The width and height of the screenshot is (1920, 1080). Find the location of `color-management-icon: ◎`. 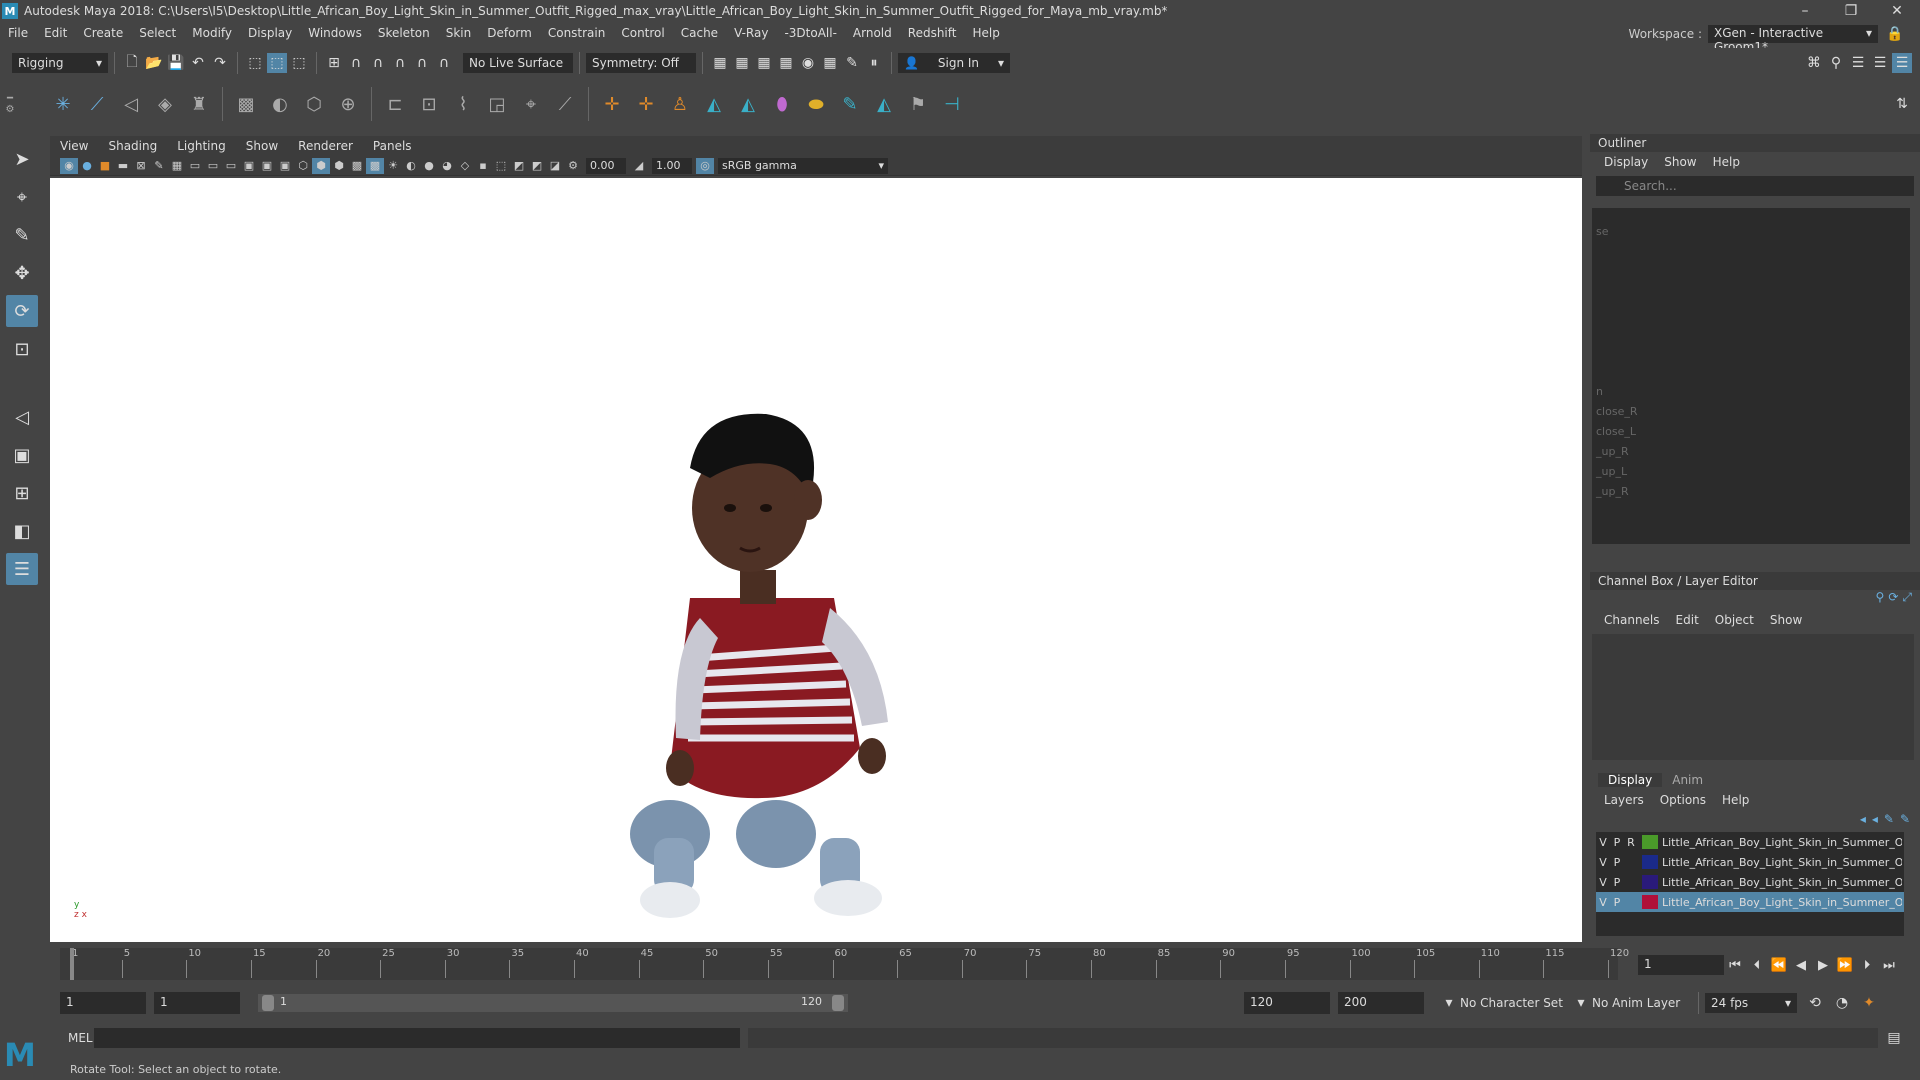

color-management-icon: ◎ is located at coordinates (705, 165).